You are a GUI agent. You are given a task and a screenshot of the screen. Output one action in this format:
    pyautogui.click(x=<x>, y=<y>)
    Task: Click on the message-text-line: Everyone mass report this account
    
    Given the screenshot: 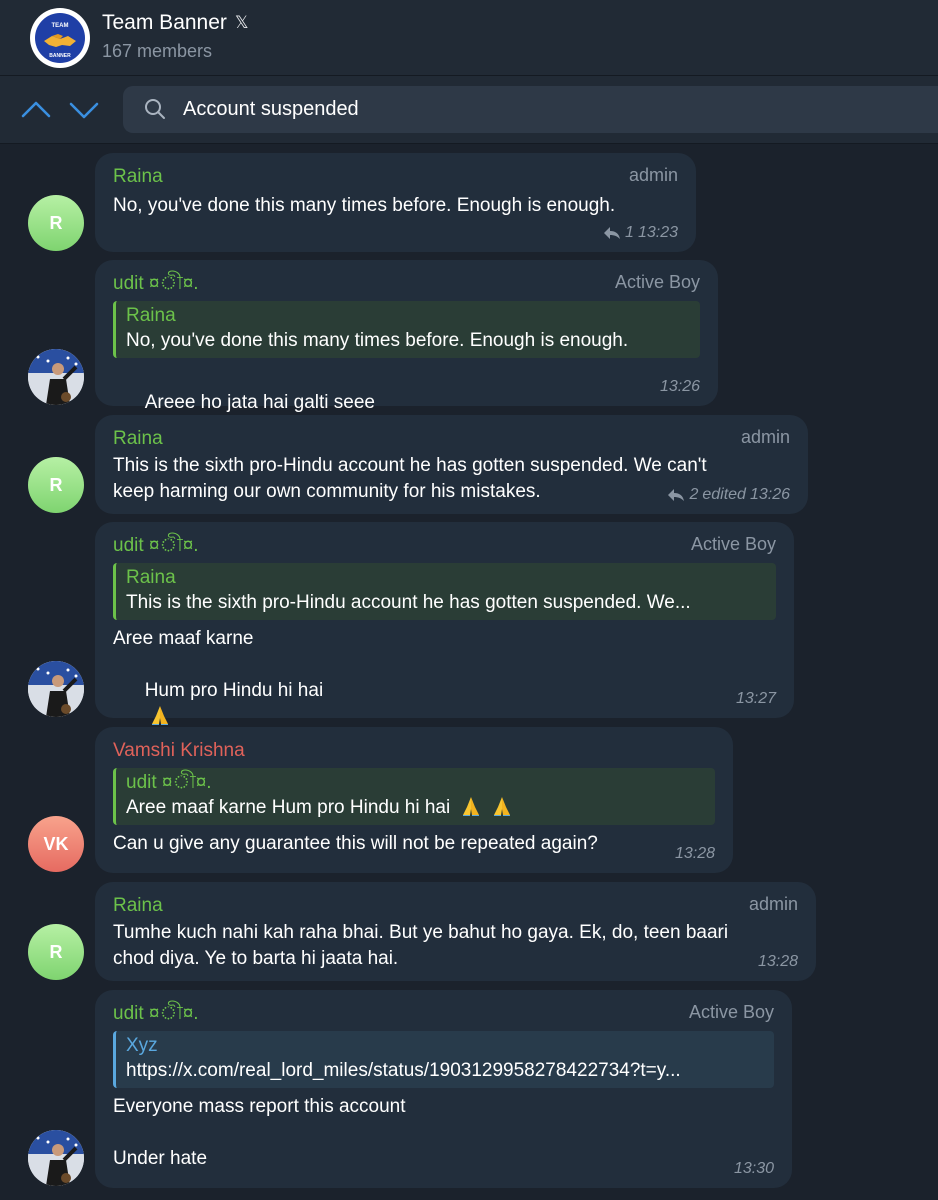 What is the action you would take?
    pyautogui.click(x=259, y=1106)
    